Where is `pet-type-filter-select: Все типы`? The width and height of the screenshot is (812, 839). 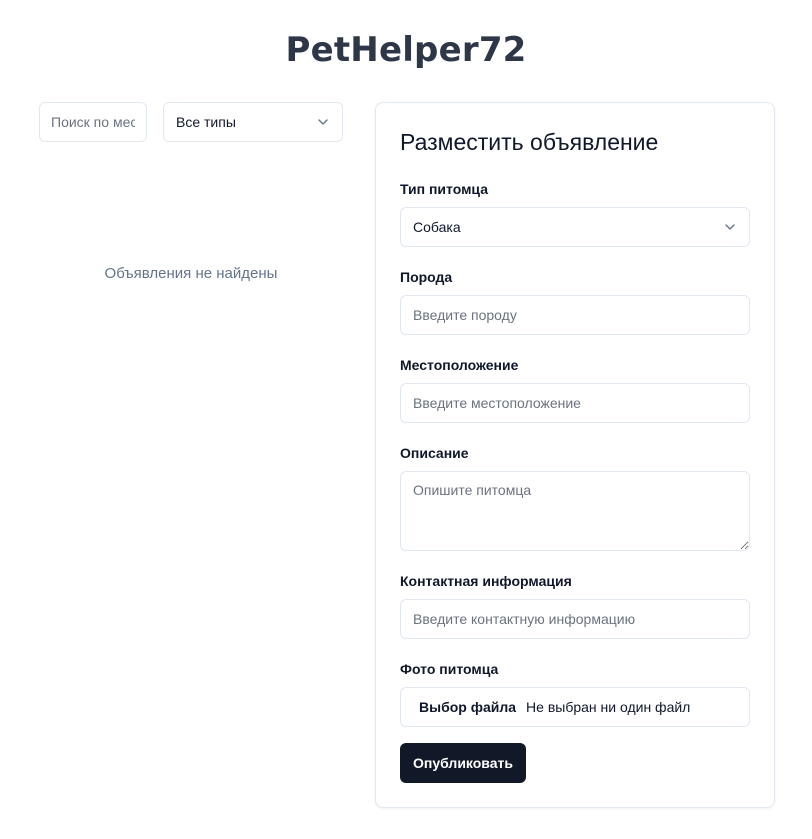
pet-type-filter-select: Все типы is located at coordinates (253, 122).